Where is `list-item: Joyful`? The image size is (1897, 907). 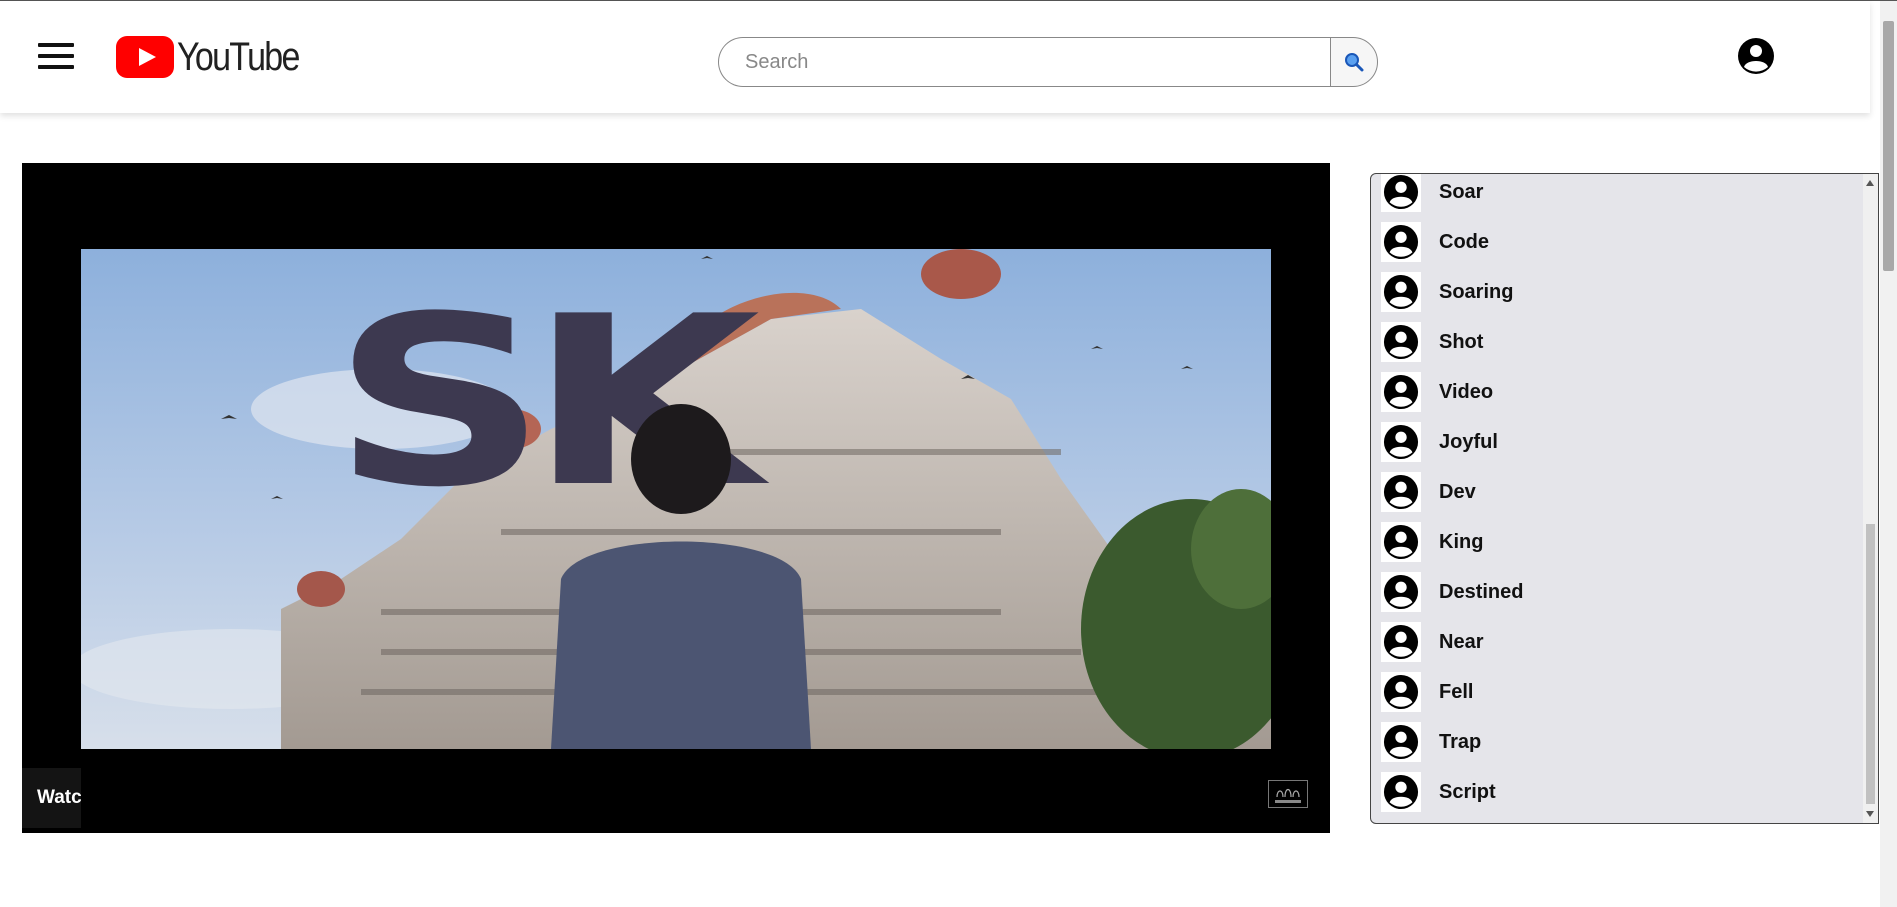
list-item: Joyful is located at coordinates (1439, 442).